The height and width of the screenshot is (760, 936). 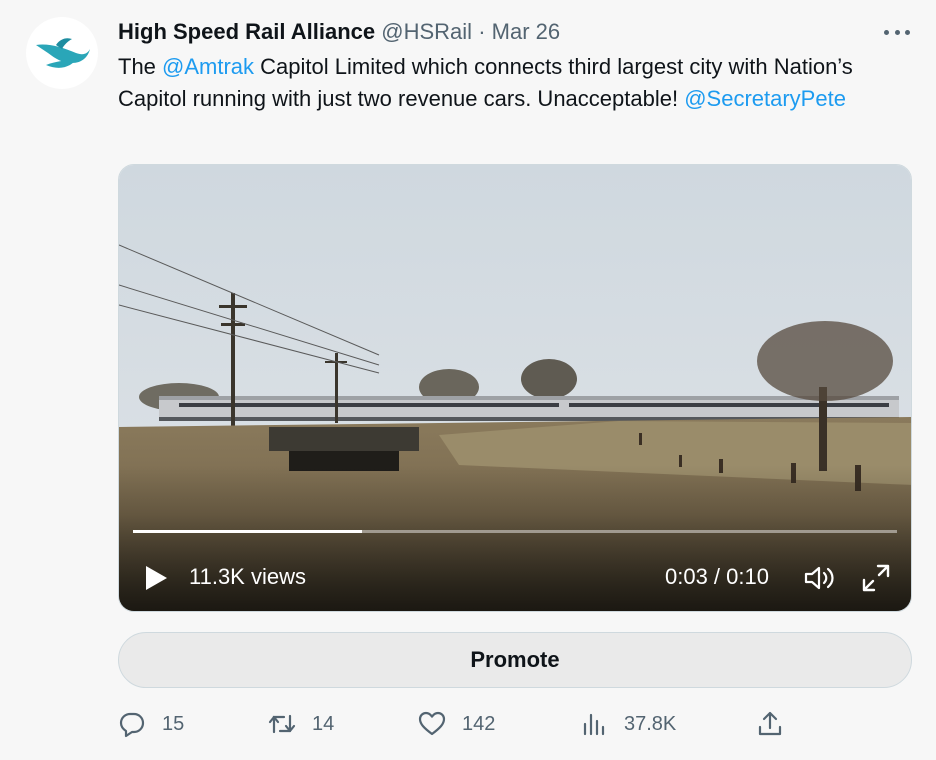 I want to click on avatar, so click(x=62, y=53).